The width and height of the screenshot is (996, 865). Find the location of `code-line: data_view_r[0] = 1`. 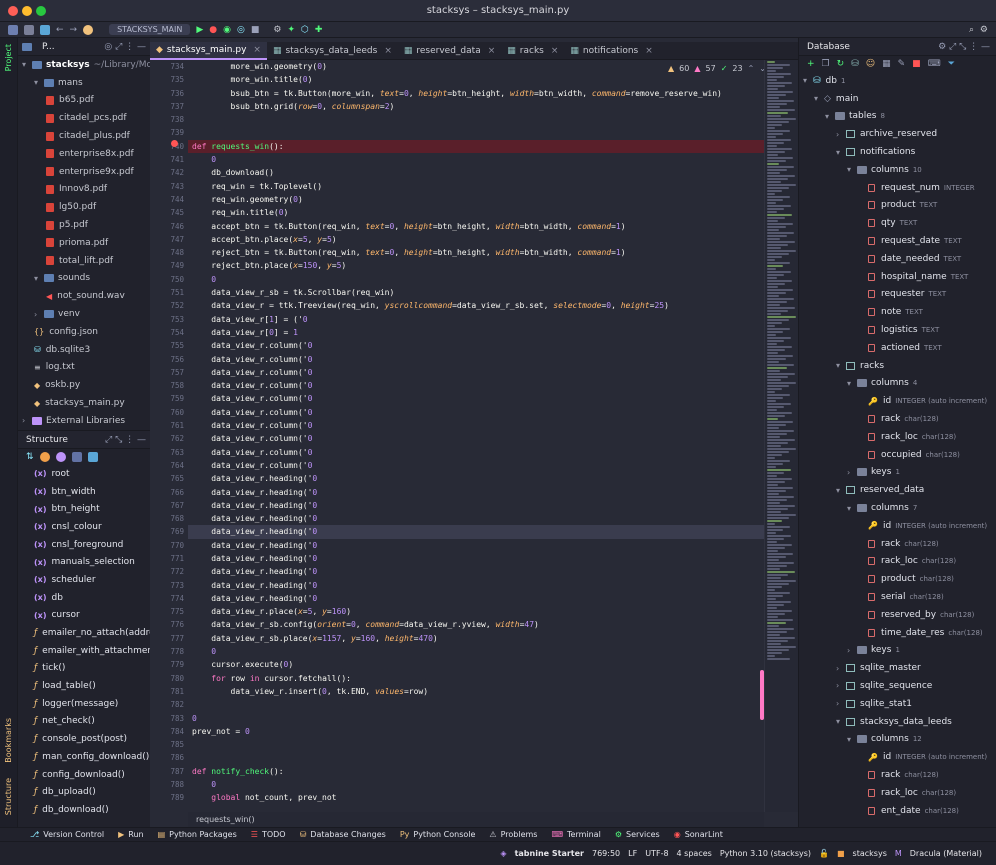

code-line: data_view_r[0] = 1 is located at coordinates (476, 332).